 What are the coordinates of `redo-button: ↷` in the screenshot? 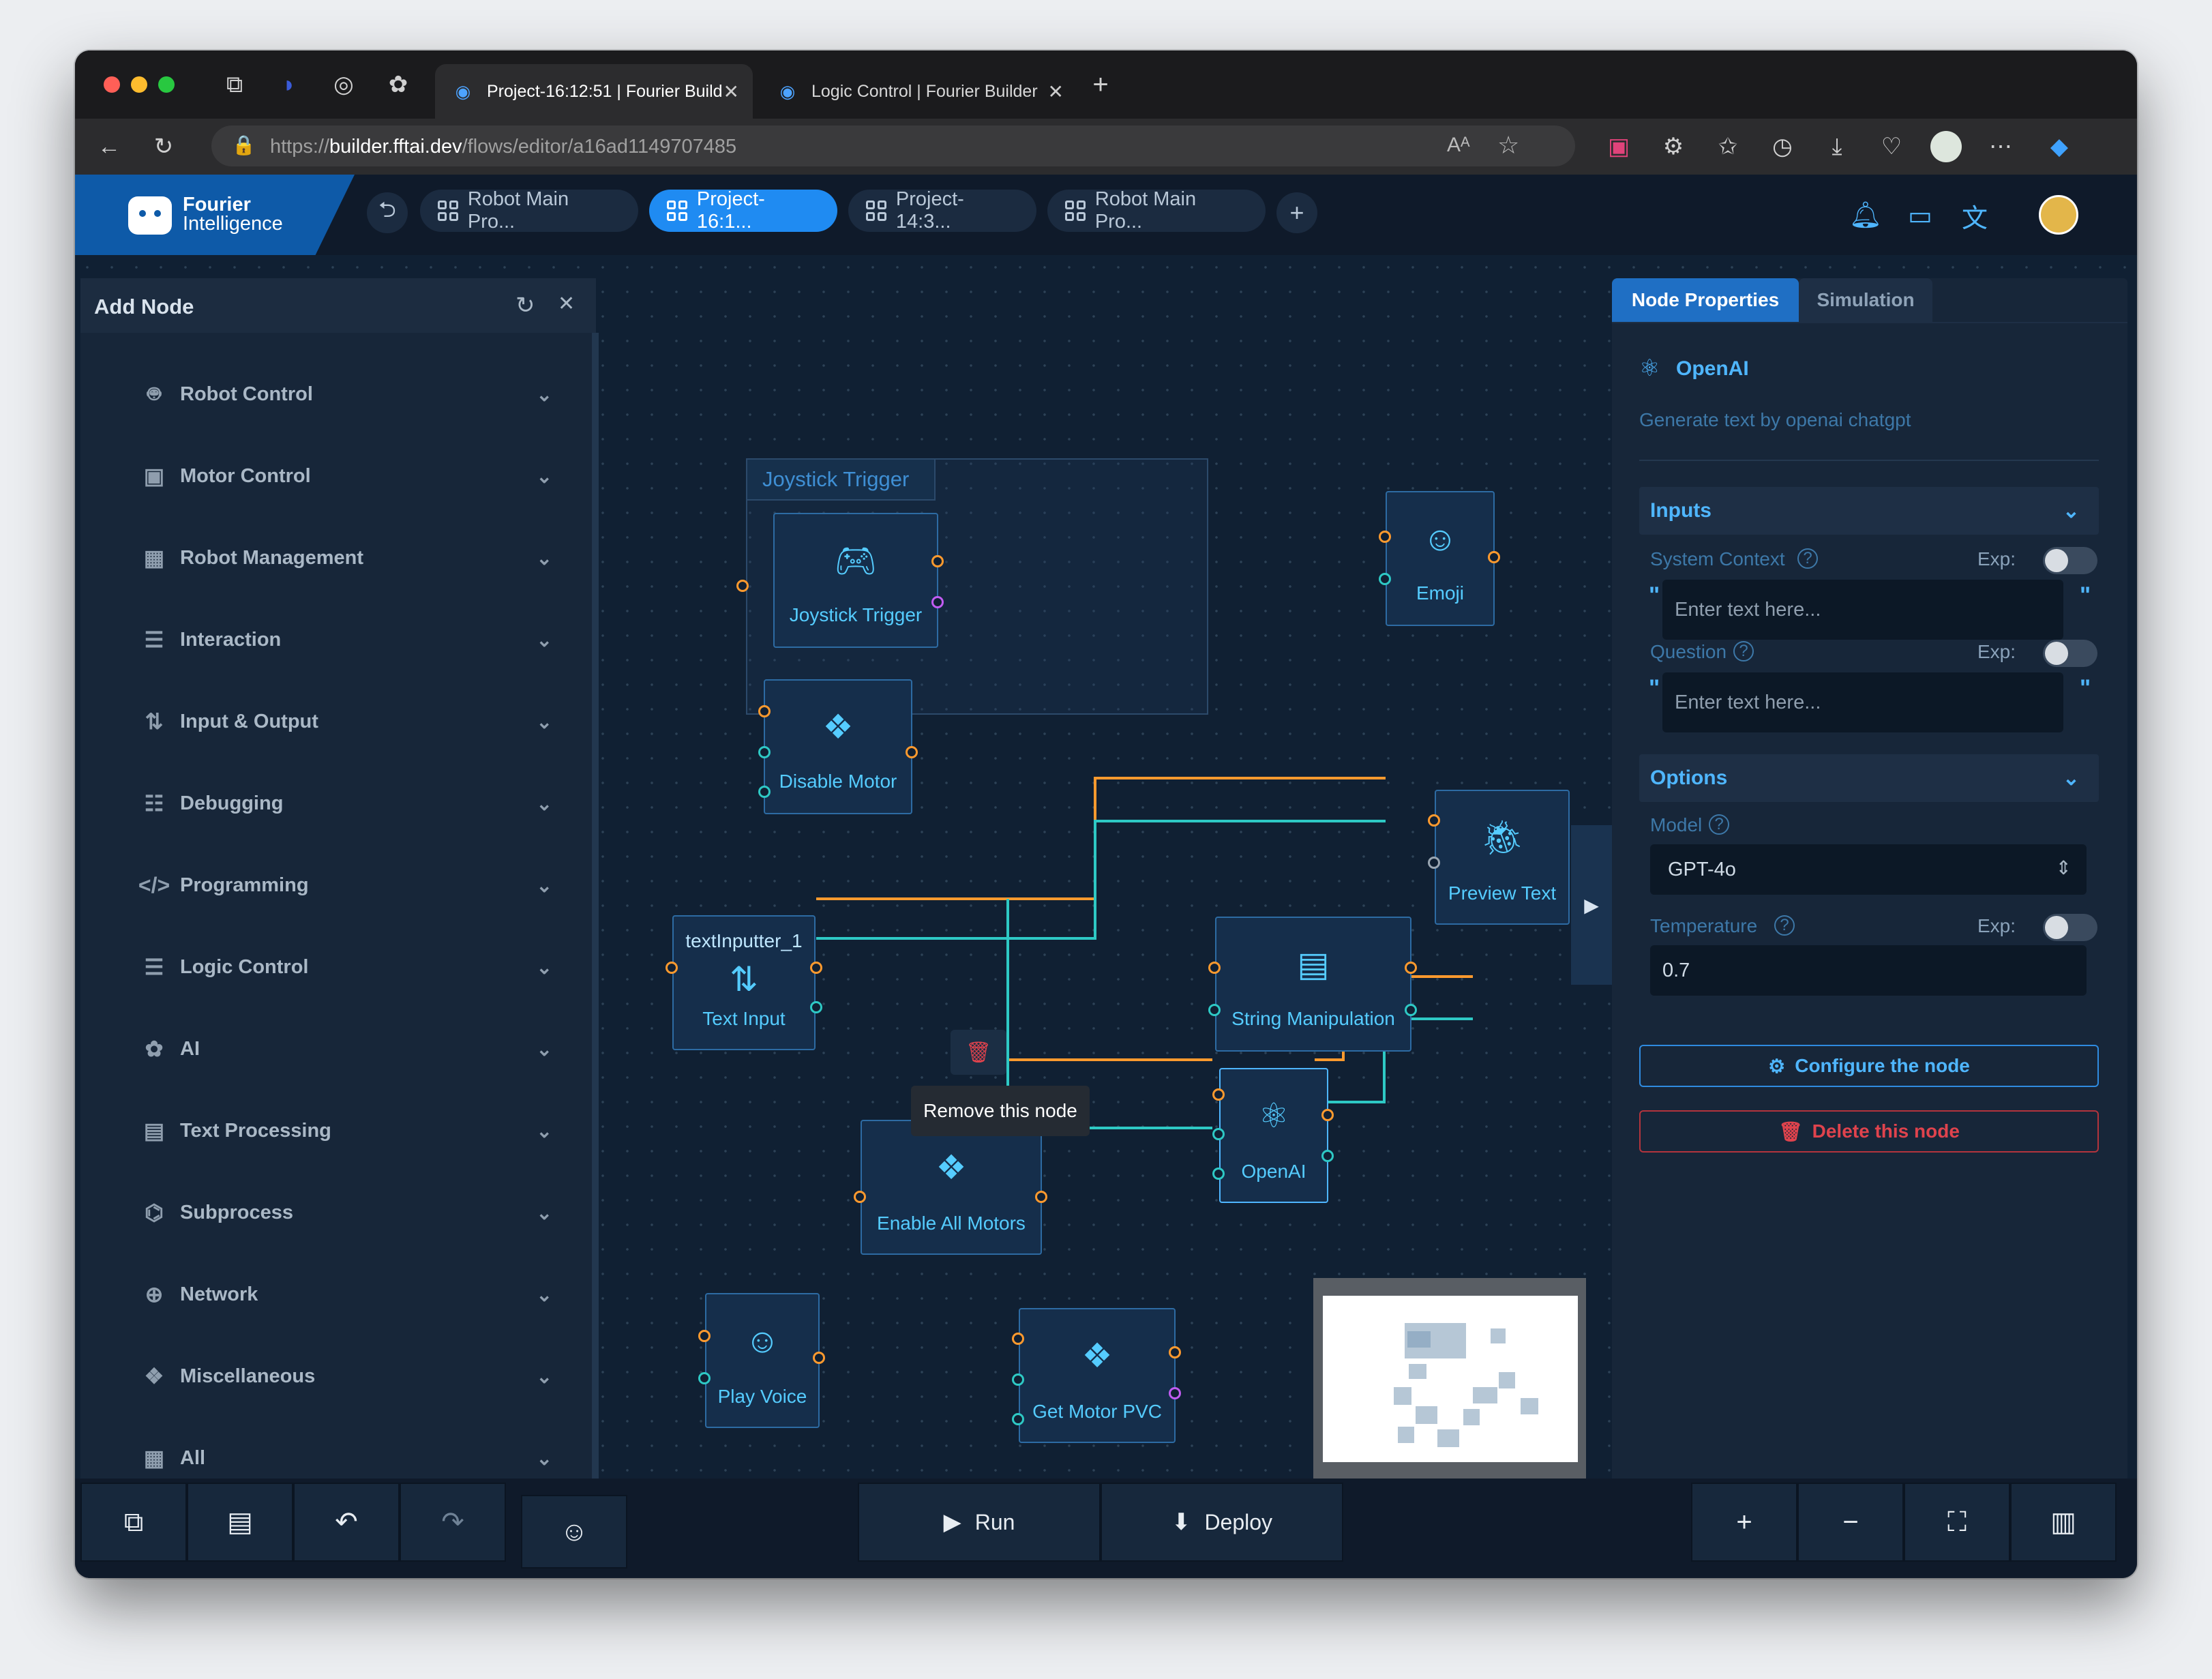 It's located at (453, 1522).